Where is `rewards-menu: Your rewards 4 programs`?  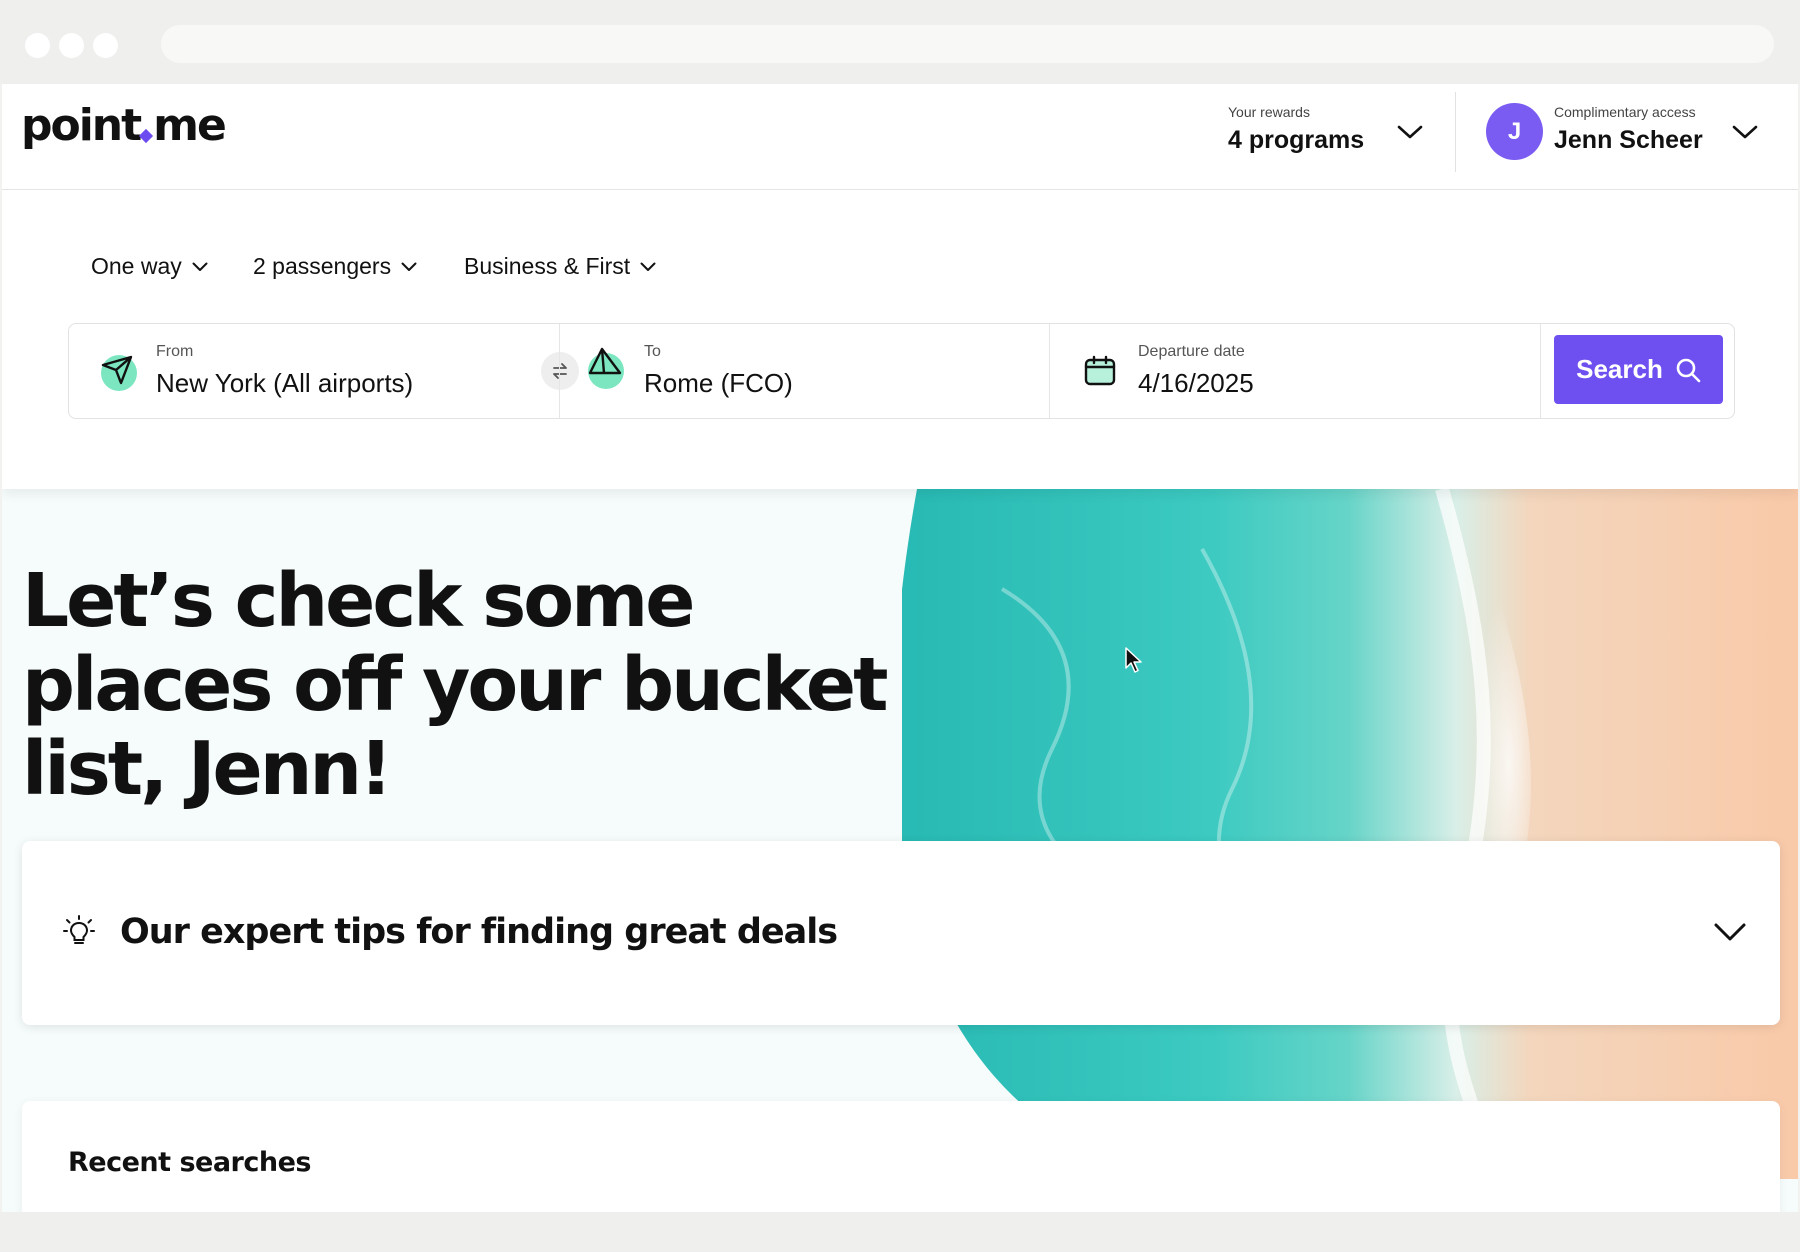 rewards-menu: Your rewards 4 programs is located at coordinates (1296, 129).